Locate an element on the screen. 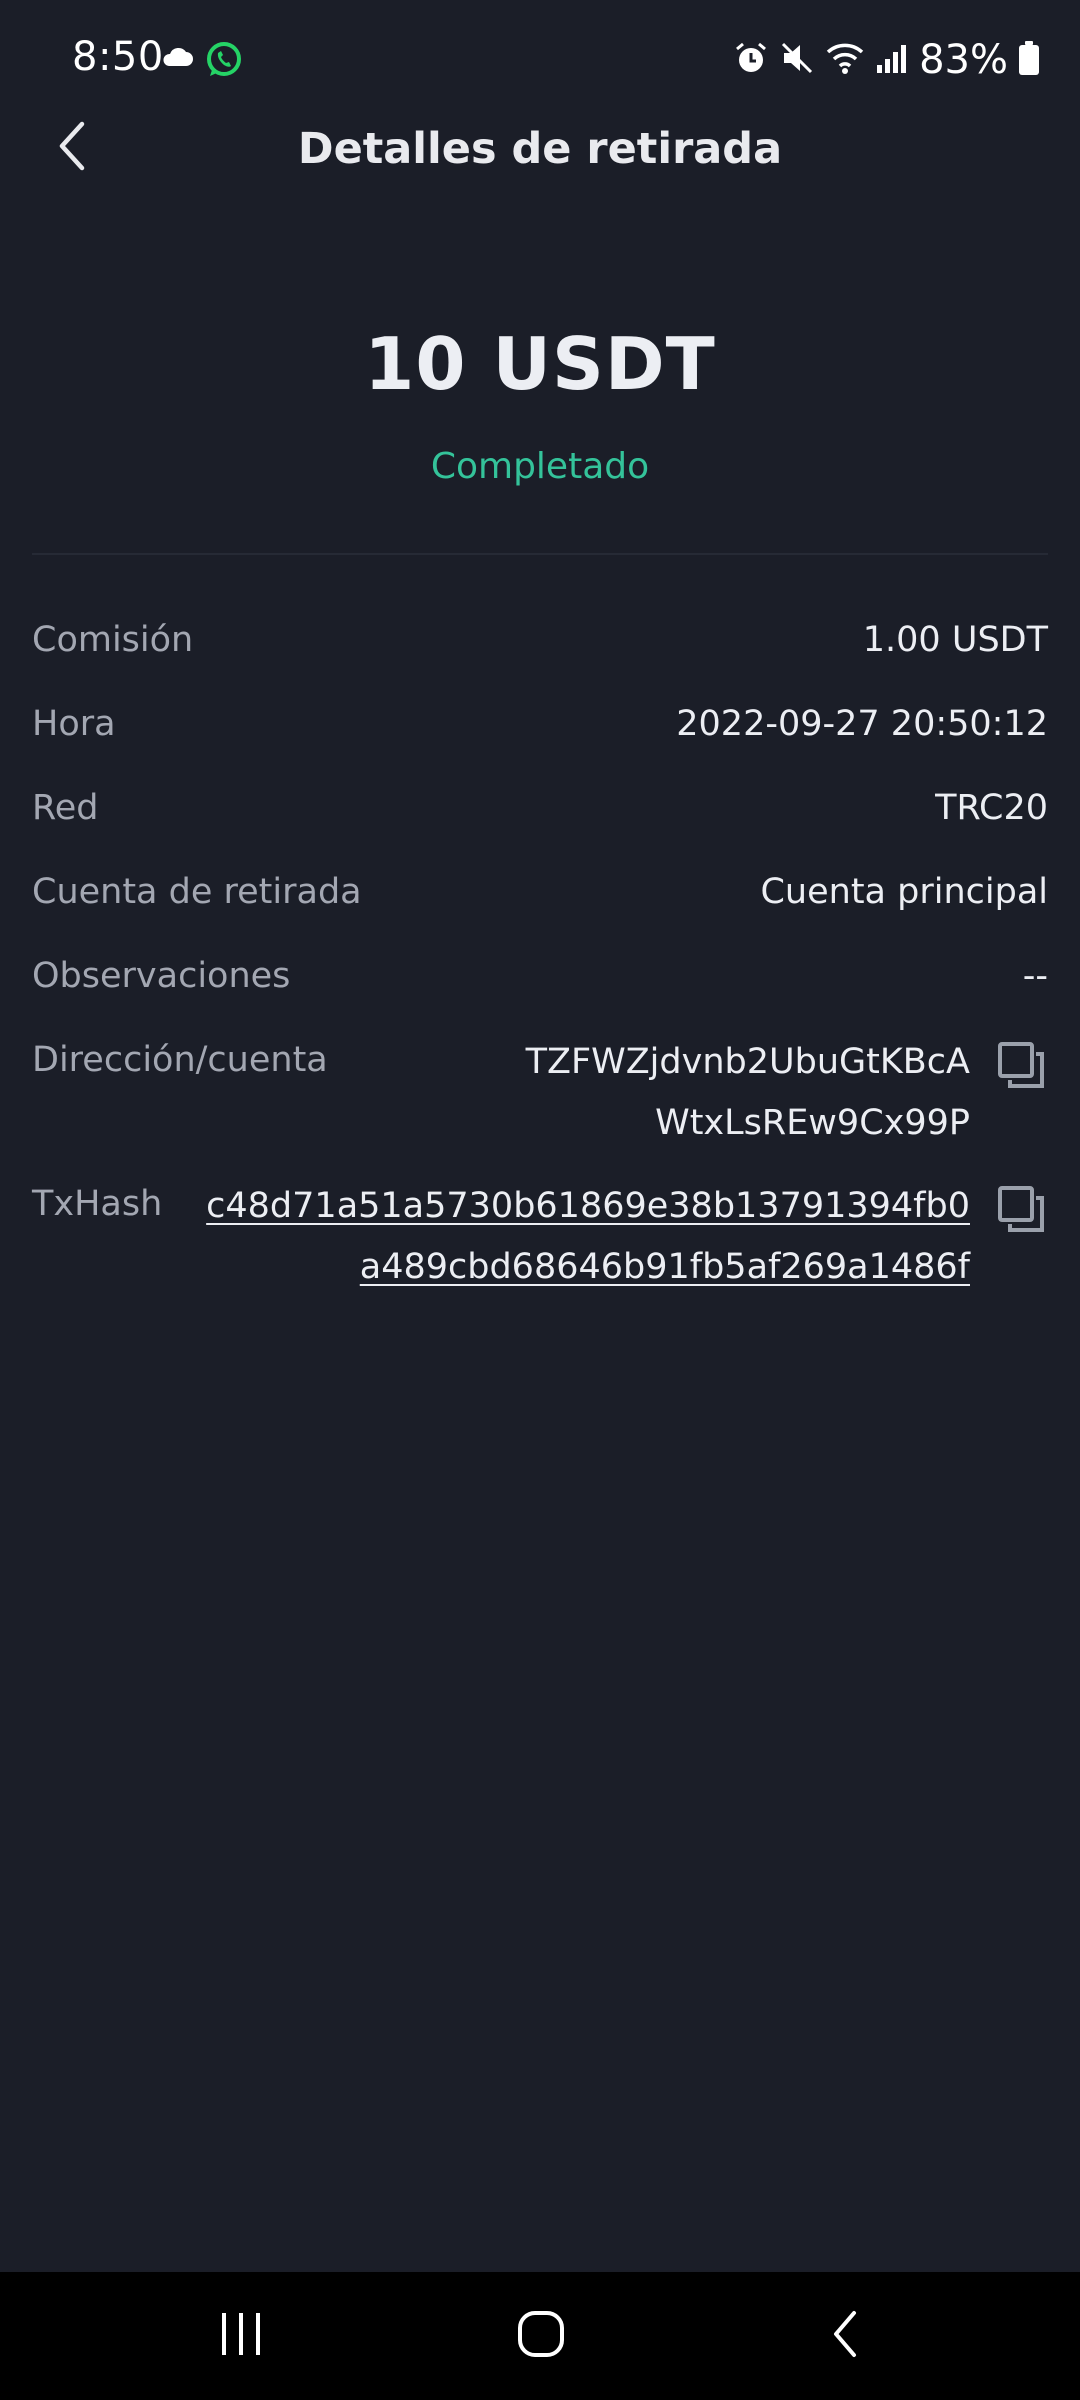 This screenshot has width=1080, height=2400. detail-row-remarks: Observaciones -- is located at coordinates (540, 981).